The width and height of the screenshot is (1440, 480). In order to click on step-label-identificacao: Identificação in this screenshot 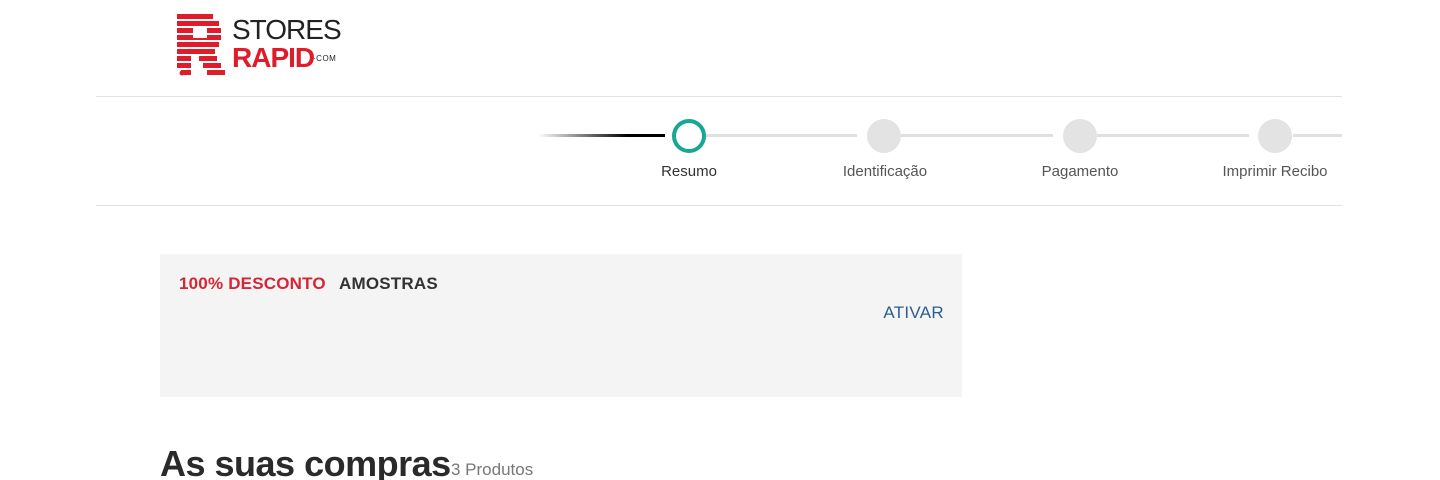, I will do `click(885, 171)`.